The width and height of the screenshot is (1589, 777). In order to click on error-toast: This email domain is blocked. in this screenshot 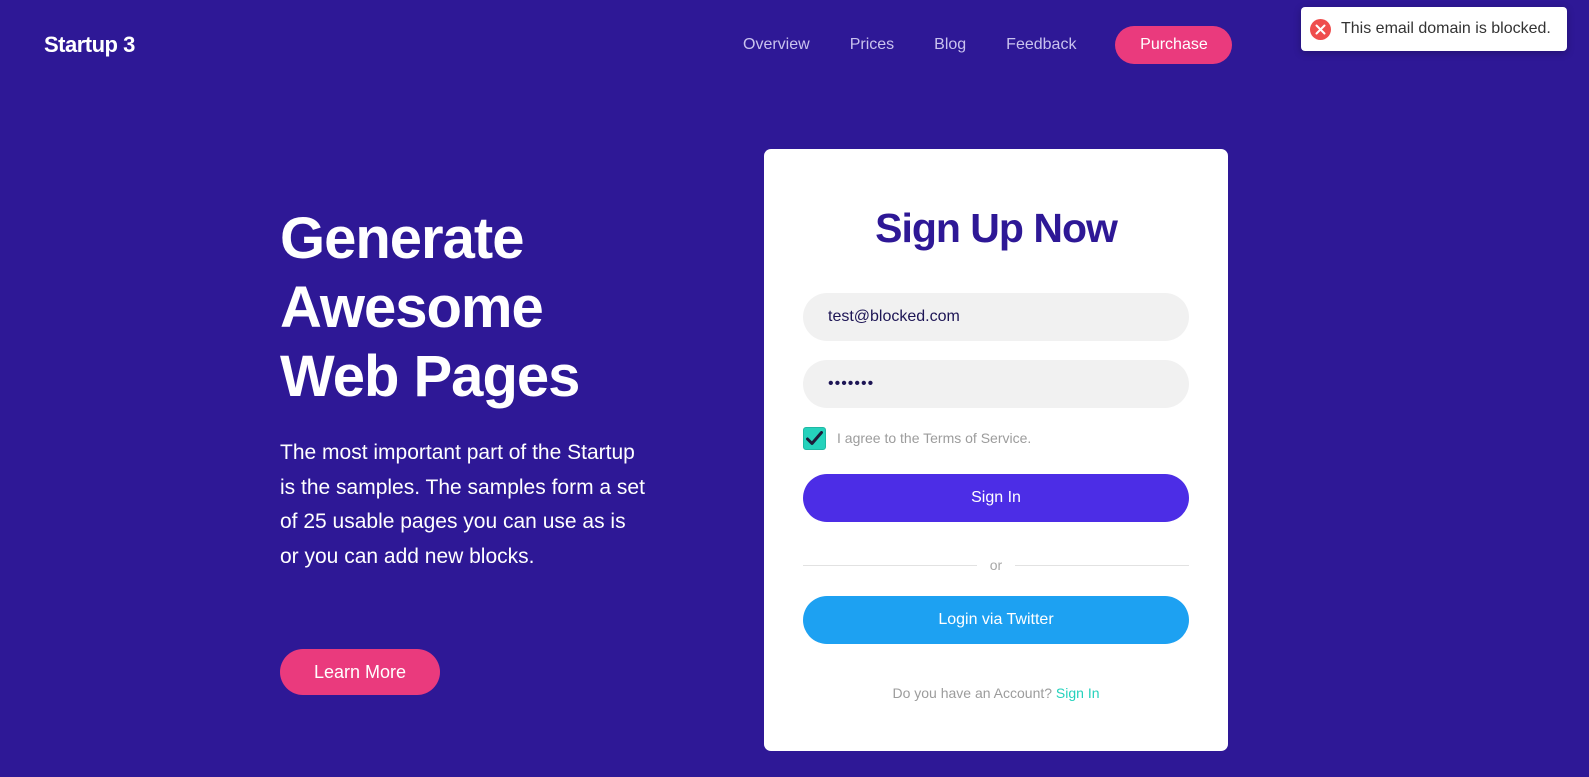, I will do `click(1434, 29)`.